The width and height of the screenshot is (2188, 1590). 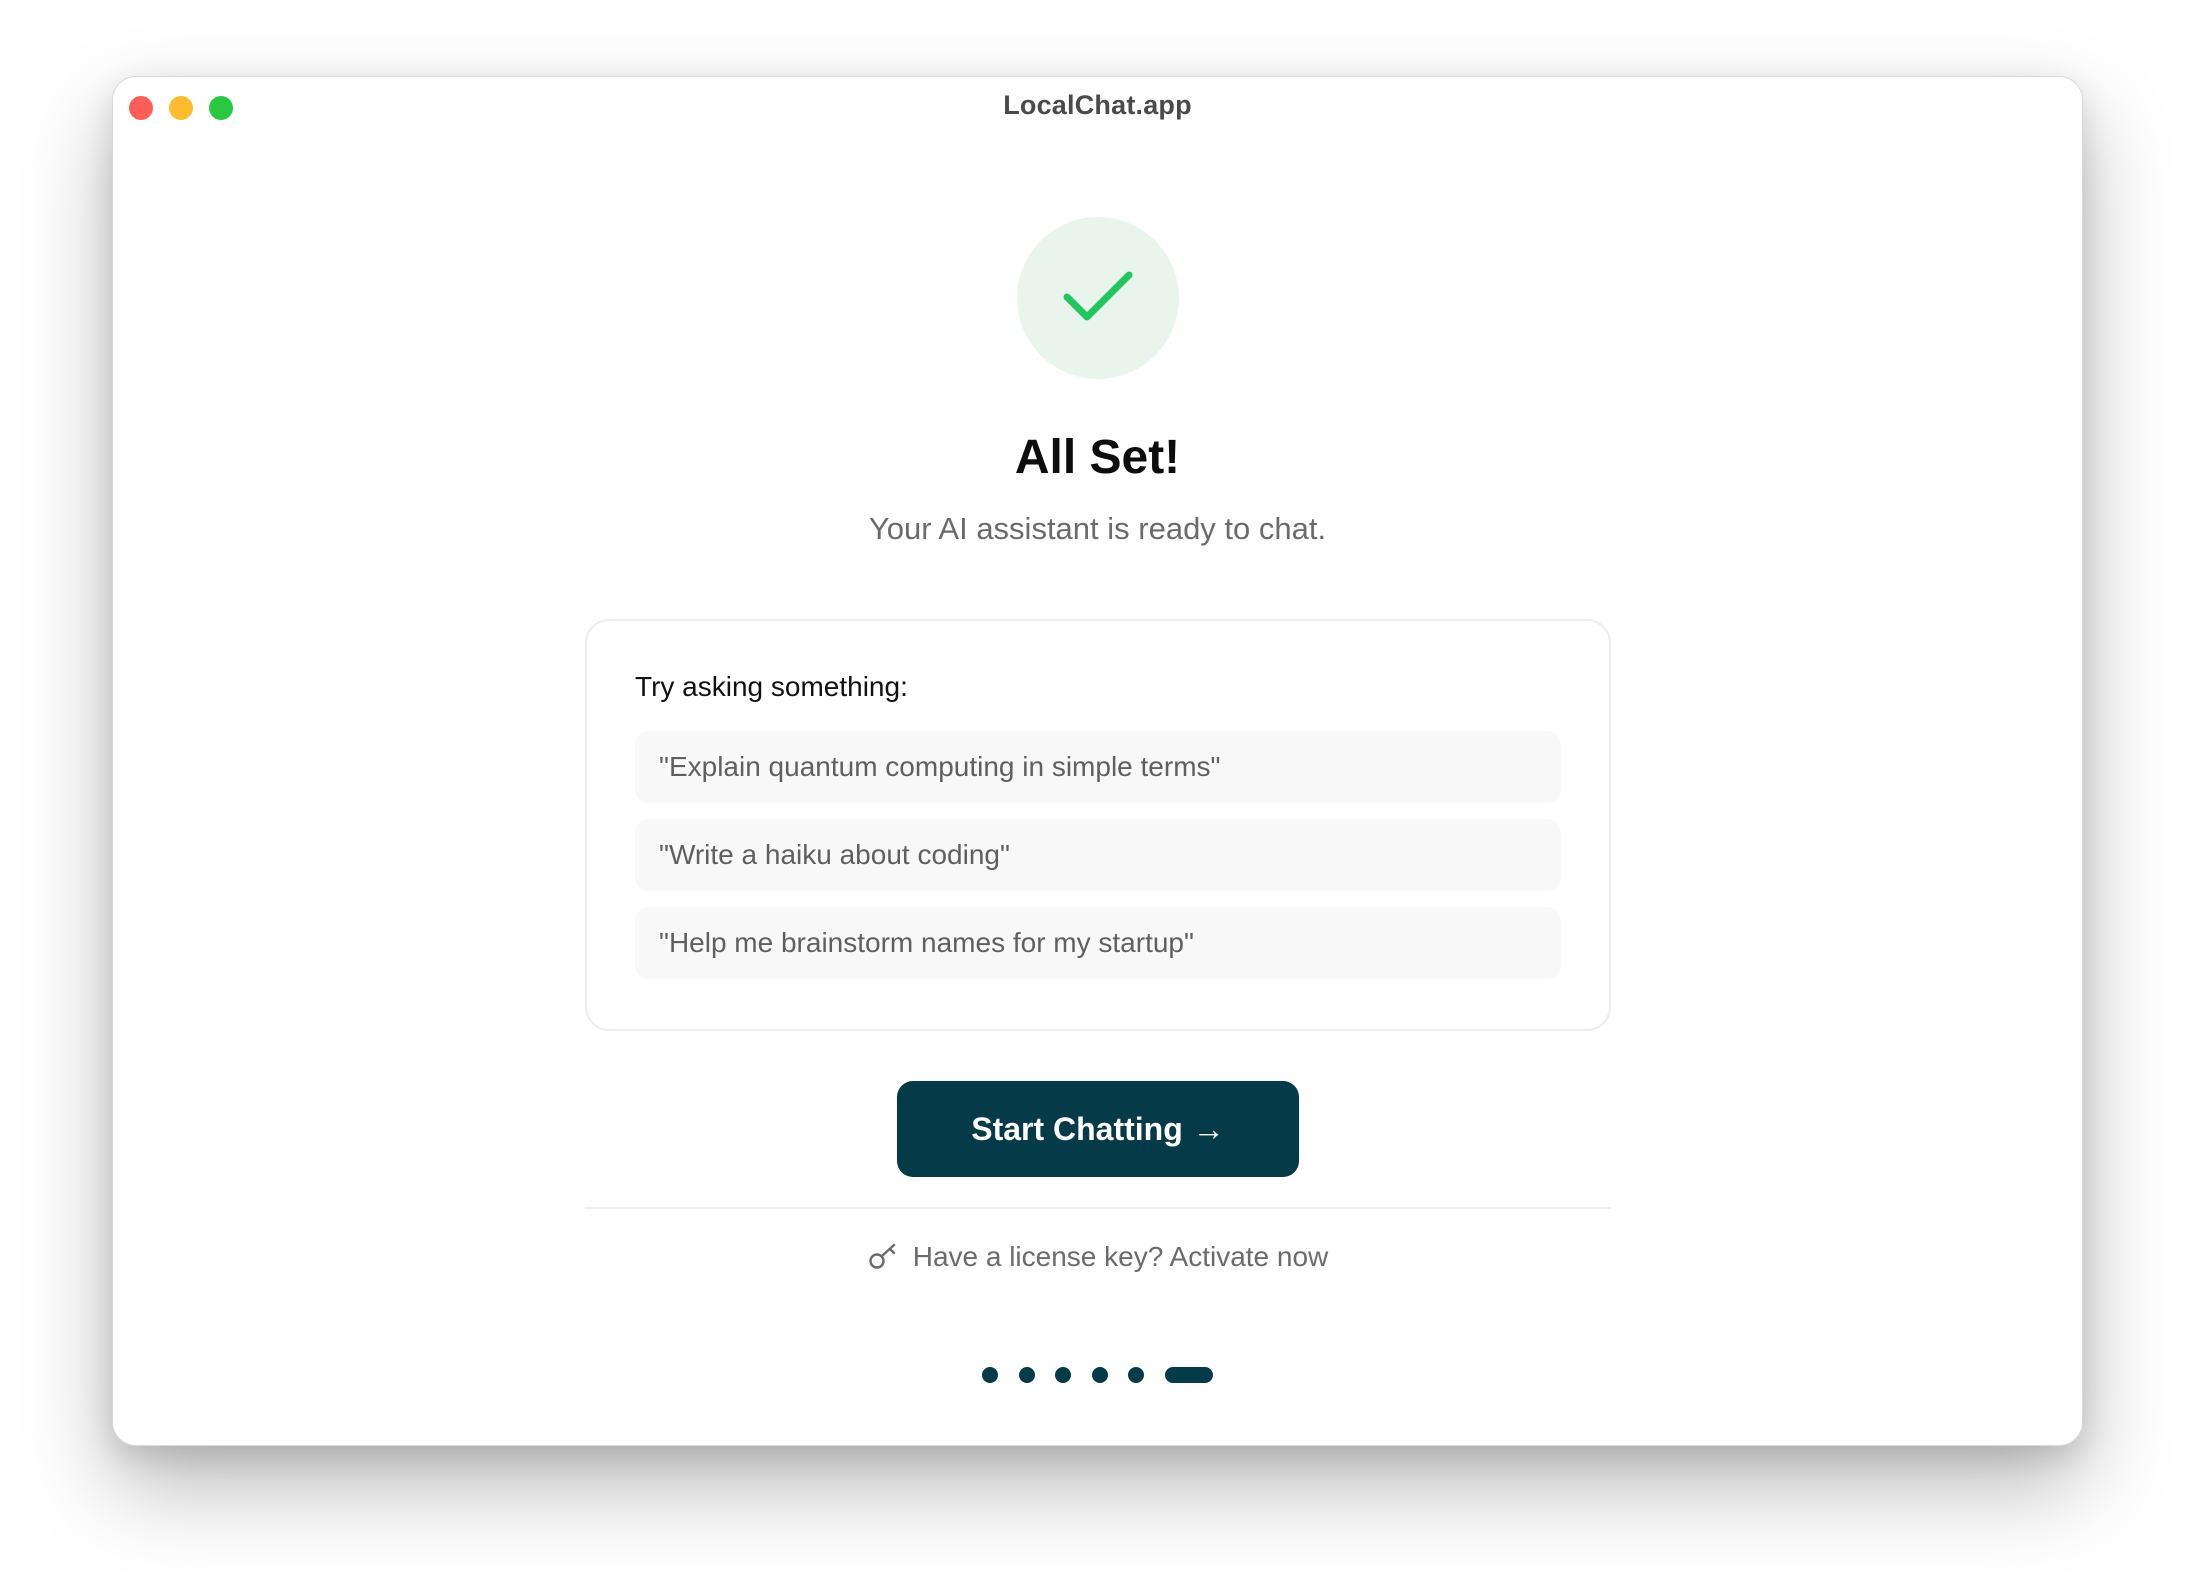 What do you see at coordinates (1098, 1208) in the screenshot?
I see `divider` at bounding box center [1098, 1208].